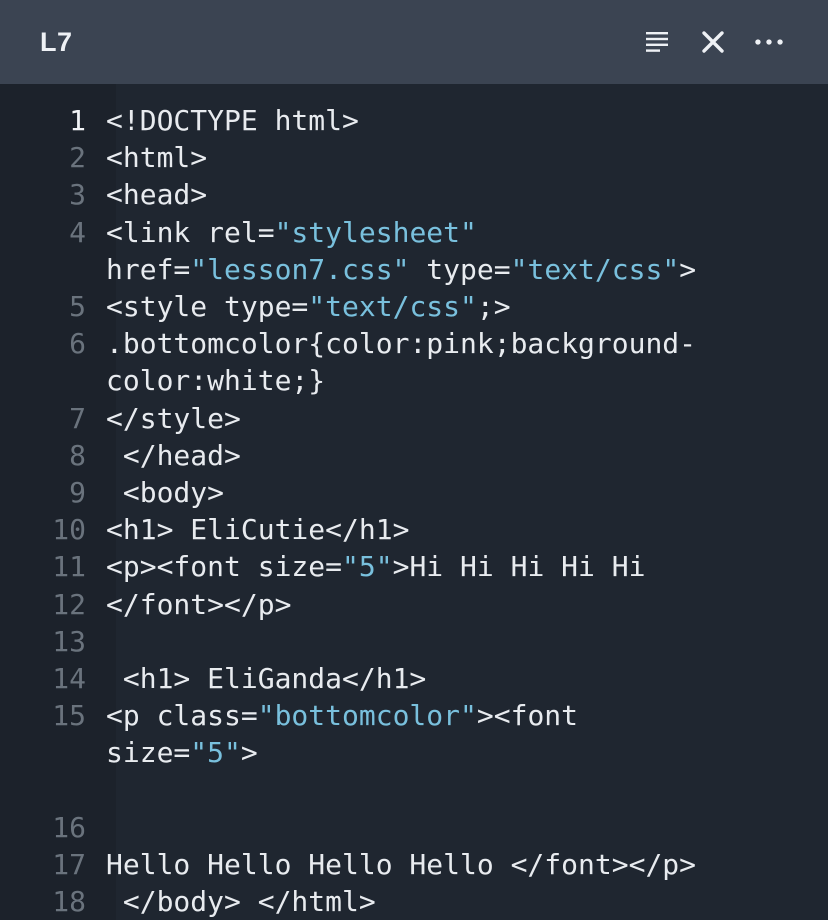 The image size is (828, 920). Describe the element at coordinates (527, 716) in the screenshot. I see `code-token: ><font` at that location.